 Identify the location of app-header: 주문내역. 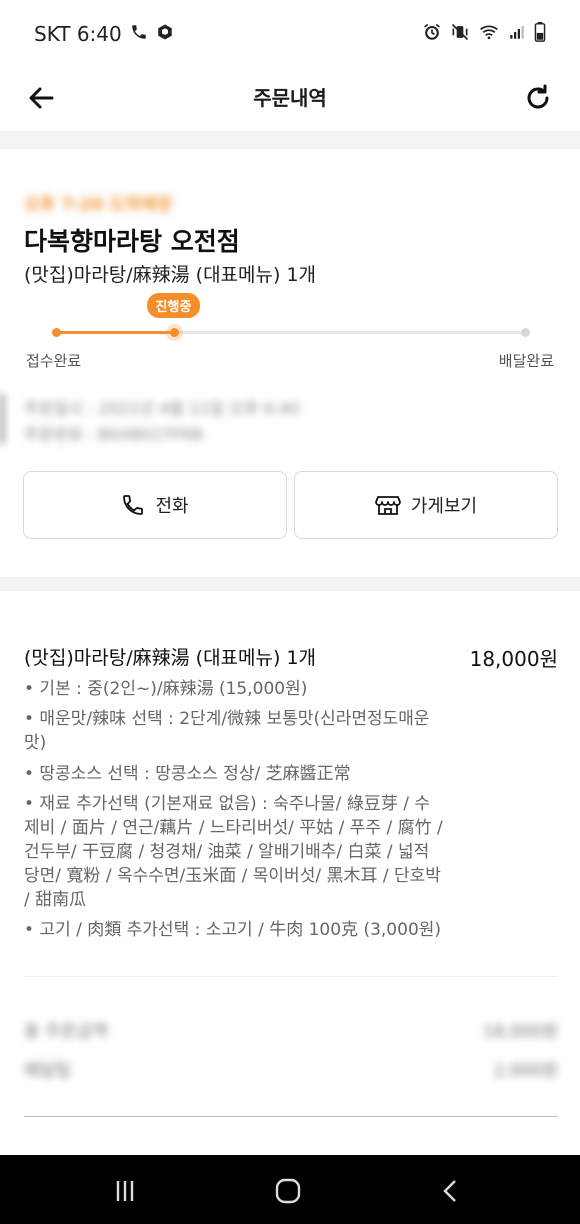
(290, 99).